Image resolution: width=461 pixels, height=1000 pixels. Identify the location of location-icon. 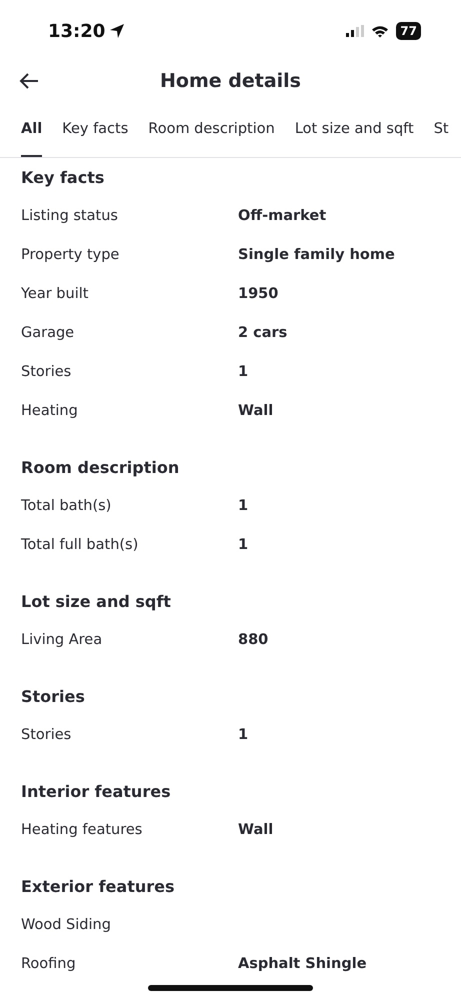
(117, 31).